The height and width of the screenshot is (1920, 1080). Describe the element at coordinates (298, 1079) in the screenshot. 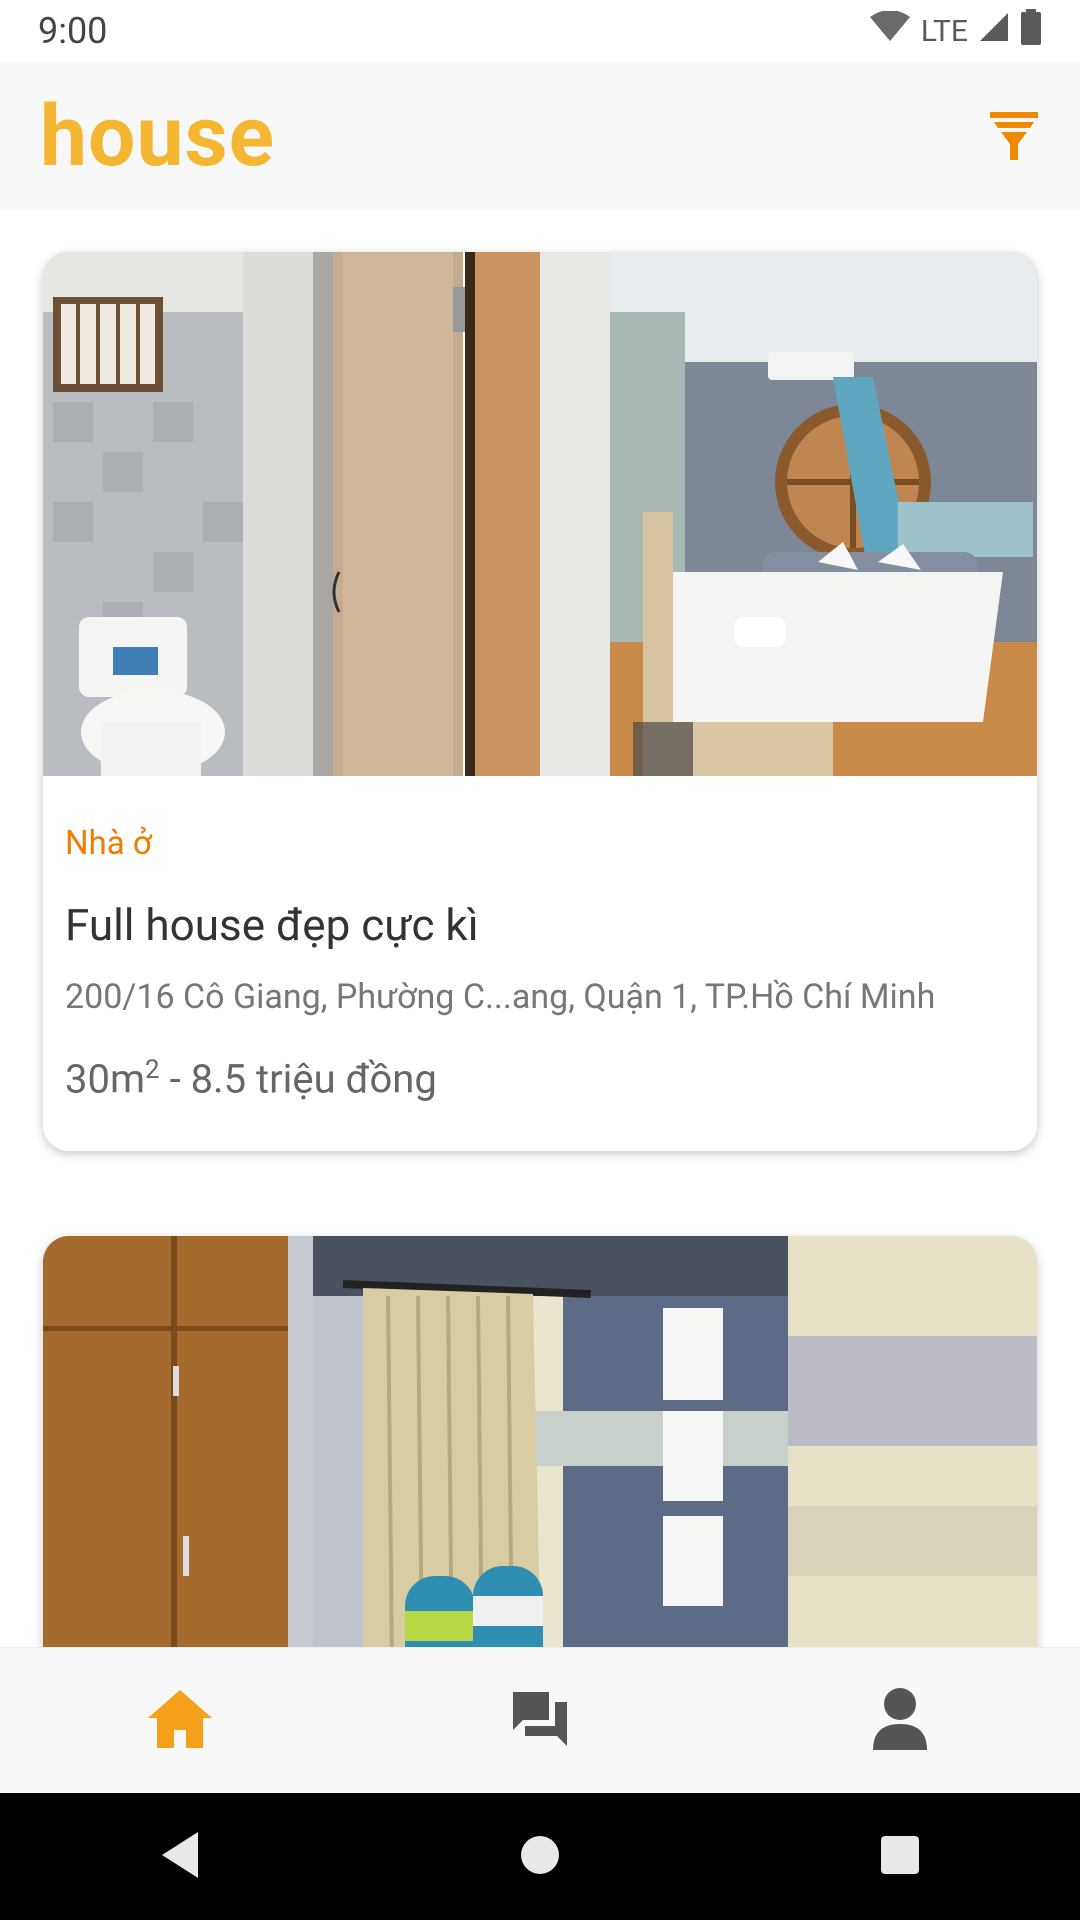

I see `listing-price-value: - 8.5 triệu đồng` at that location.